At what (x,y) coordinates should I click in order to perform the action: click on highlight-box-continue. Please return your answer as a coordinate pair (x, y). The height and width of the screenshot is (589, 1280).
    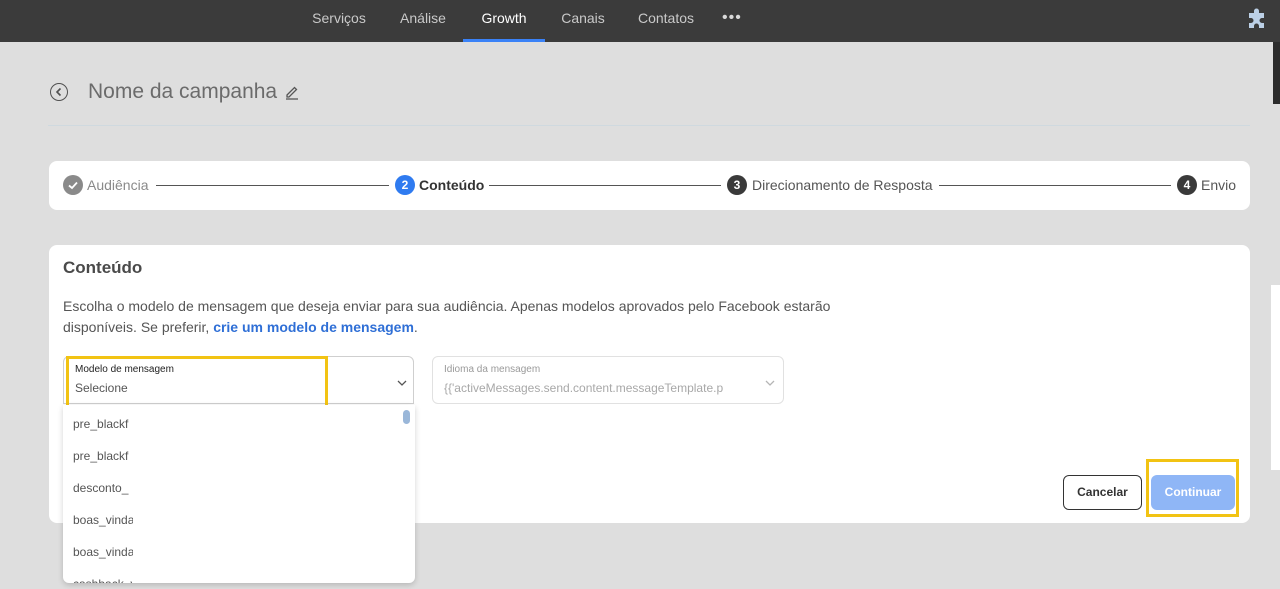
    Looking at the image, I should click on (1192, 488).